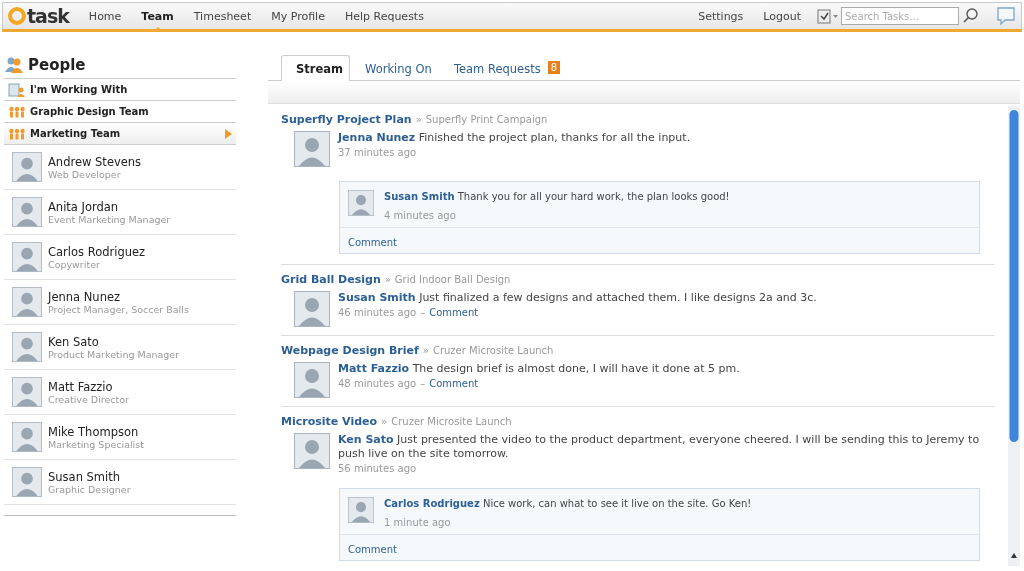 The width and height of the screenshot is (1024, 571). What do you see at coordinates (394, 68) in the screenshot?
I see `tab: Working On` at bounding box center [394, 68].